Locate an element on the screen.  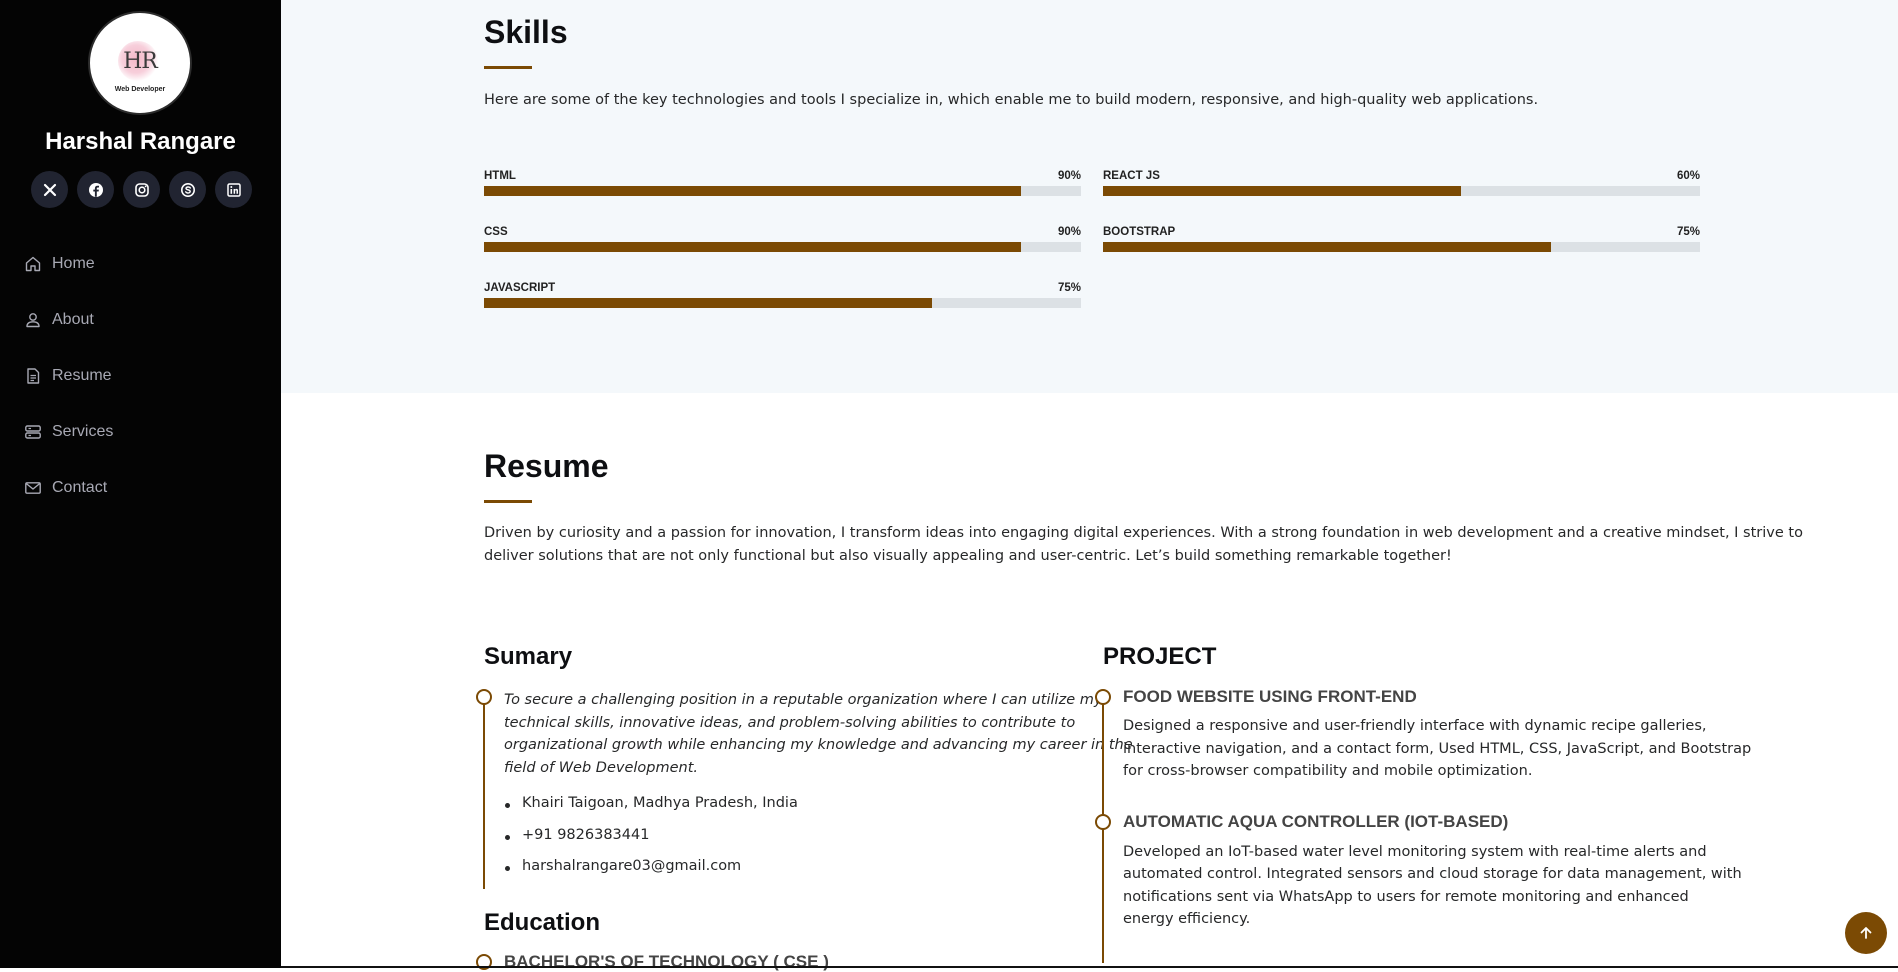
x-twitter-link is located at coordinates (49, 189).